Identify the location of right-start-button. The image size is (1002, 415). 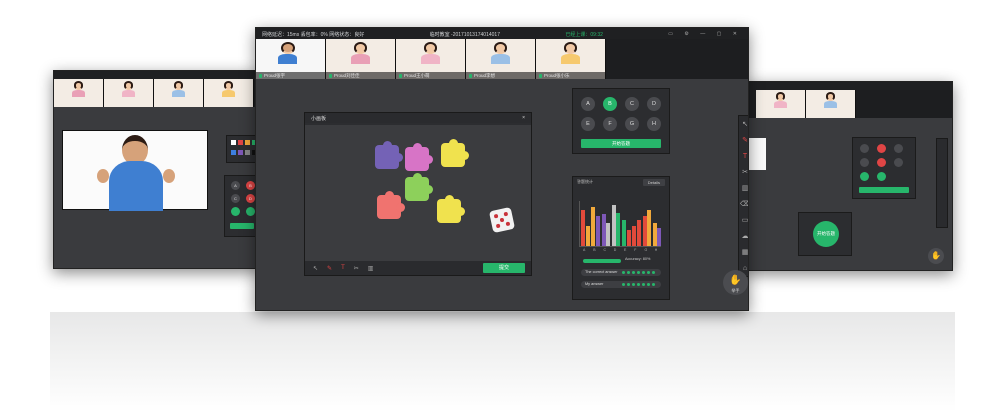
(884, 190).